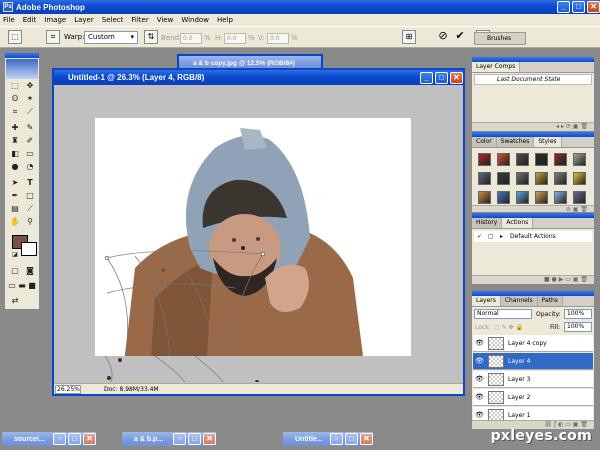 The width and height of the screenshot is (600, 450). I want to click on blend-mode-select: Normal, so click(503, 314).